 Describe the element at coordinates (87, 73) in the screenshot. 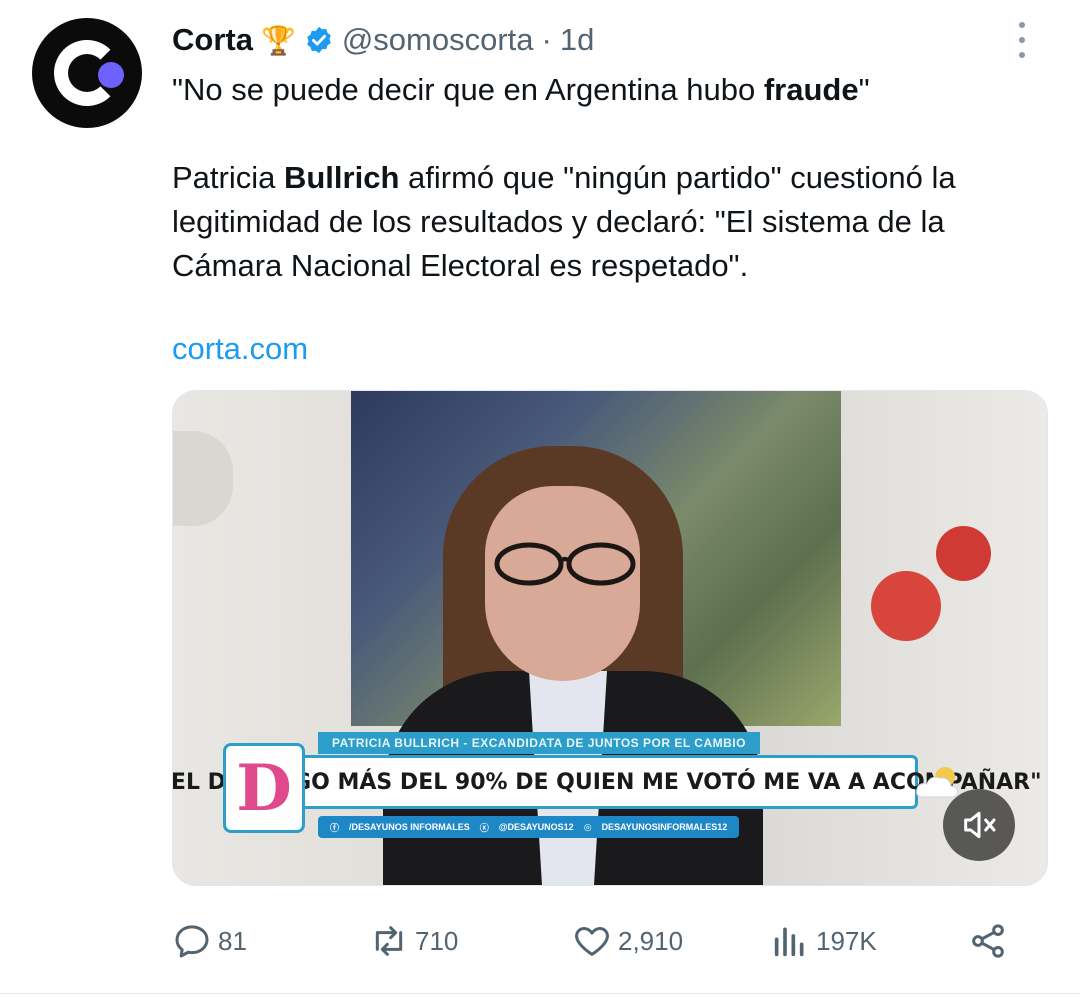

I see `avatar` at that location.